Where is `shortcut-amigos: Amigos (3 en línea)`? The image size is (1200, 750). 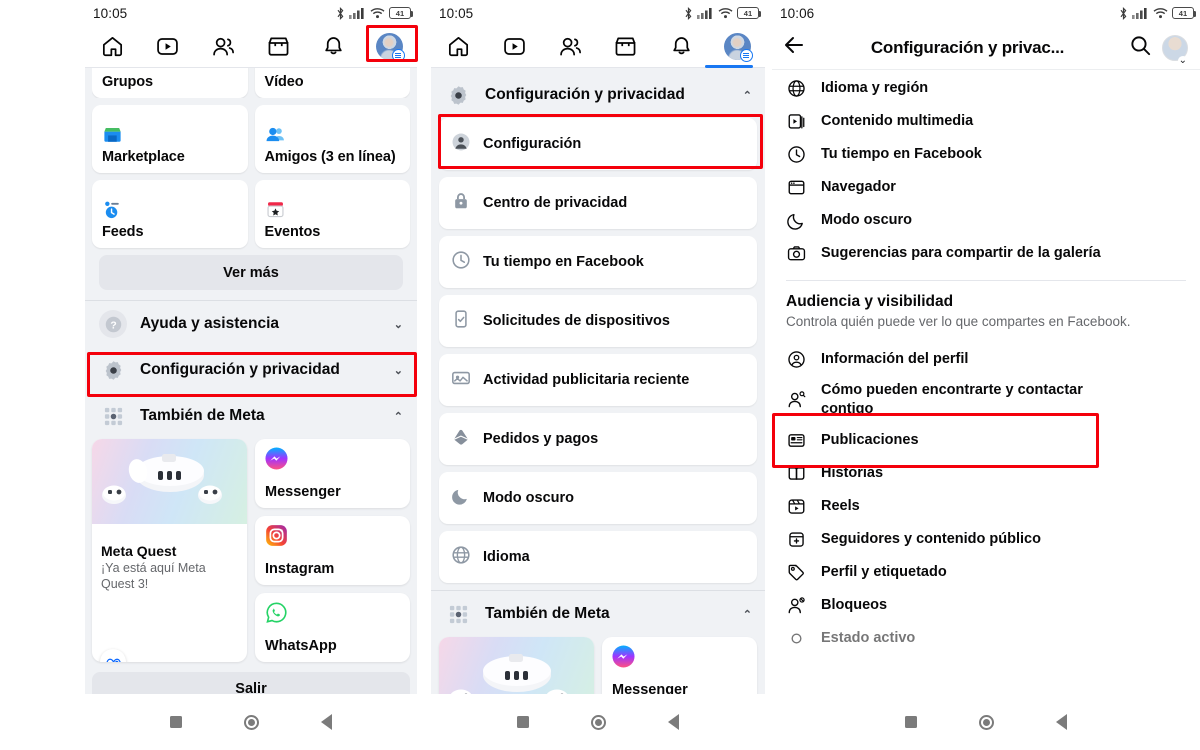
shortcut-amigos: Amigos (3 en línea) is located at coordinates (332, 139).